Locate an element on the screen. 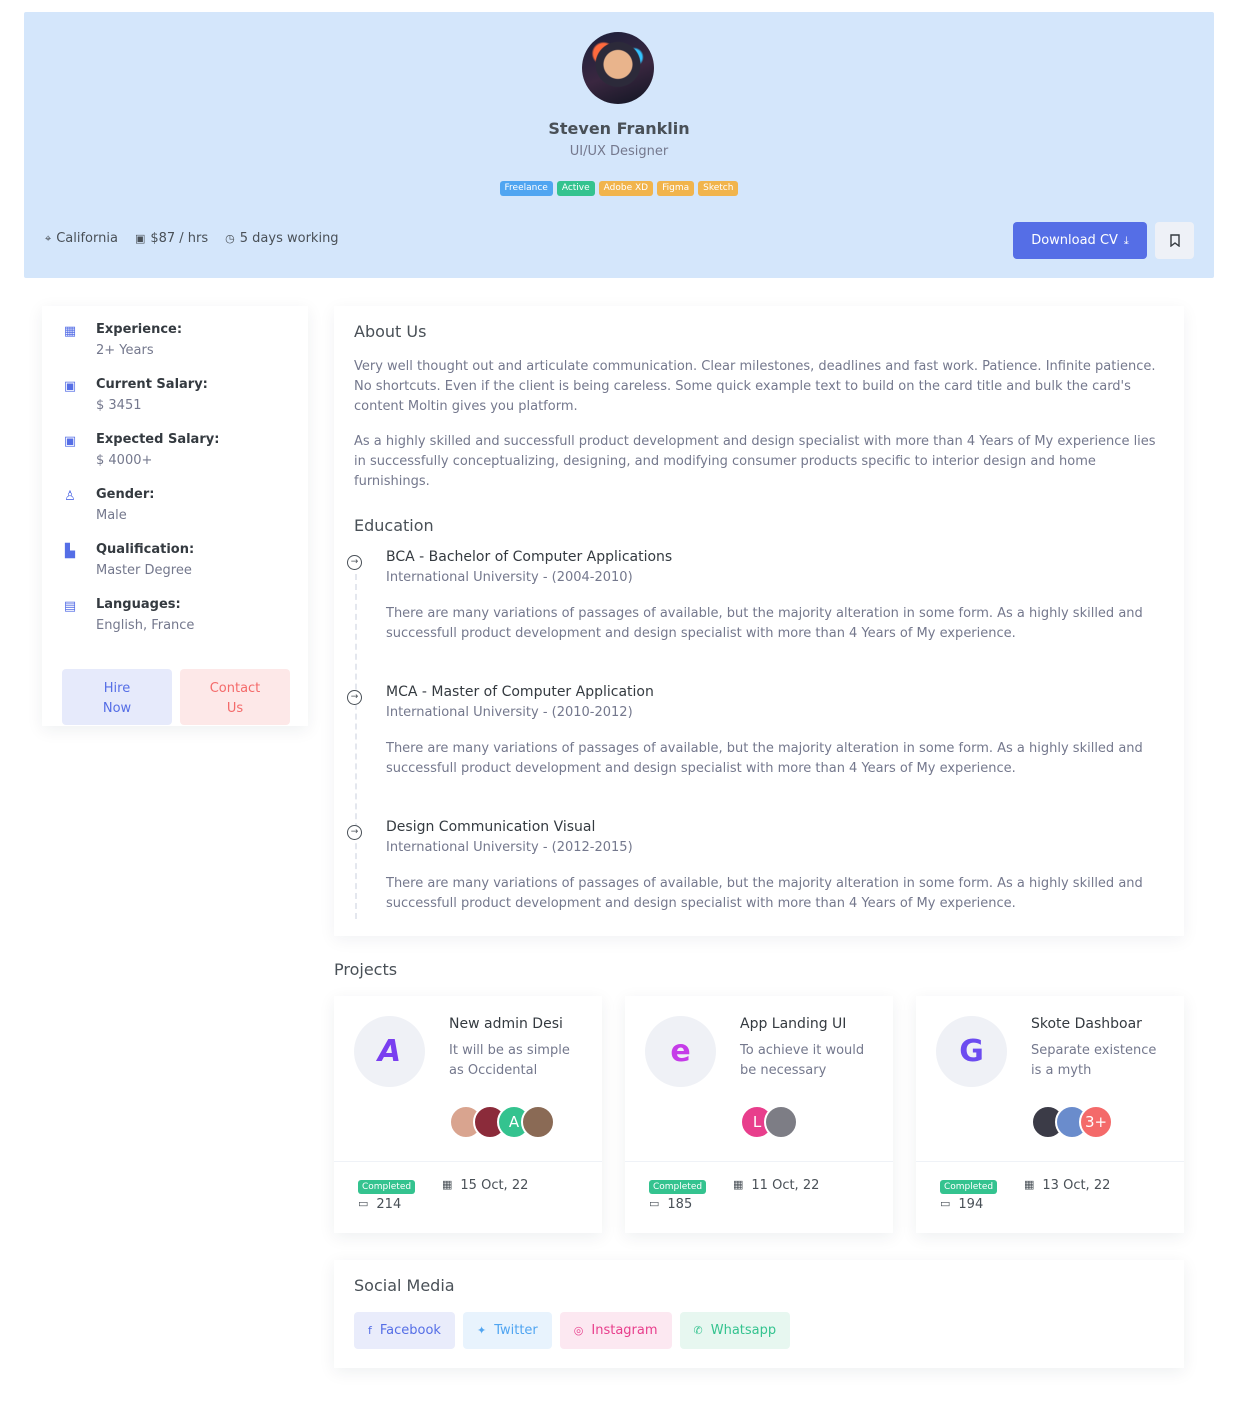 The image size is (1238, 1406). download-cv-button: Download CV ⤓ is located at coordinates (1080, 240).